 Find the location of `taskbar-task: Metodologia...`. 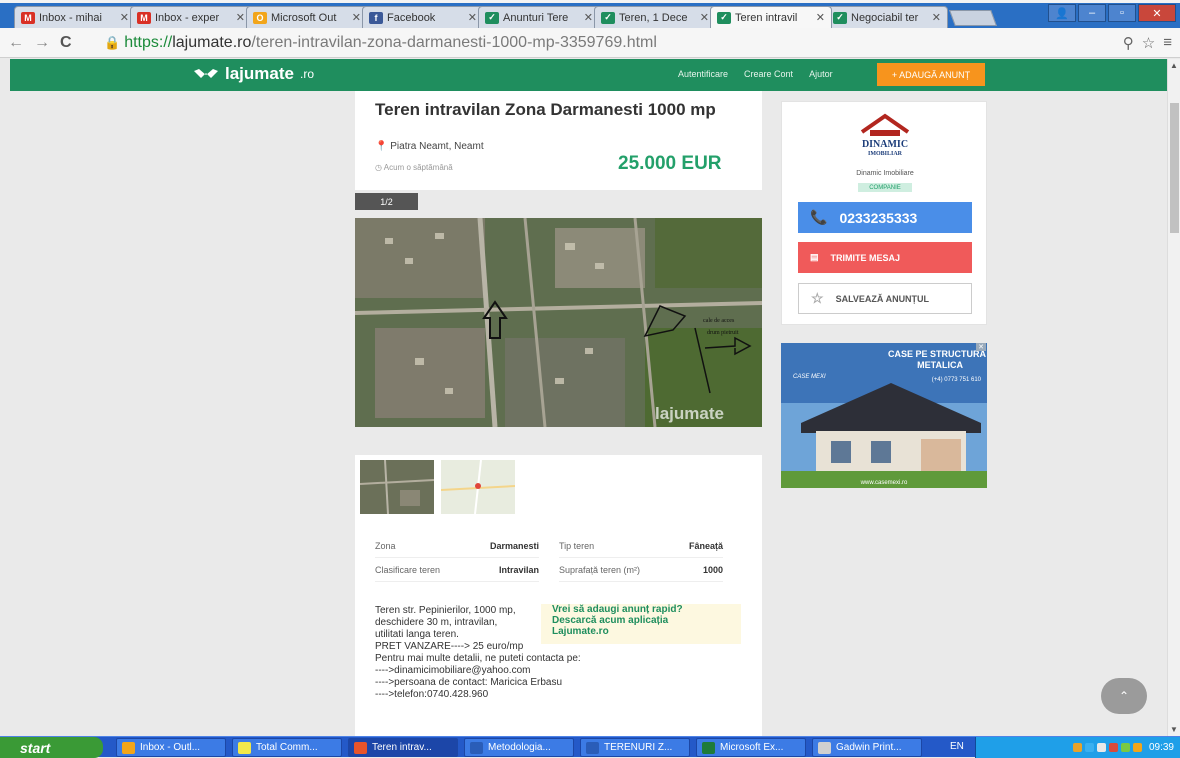

taskbar-task: Metodologia... is located at coordinates (519, 747).